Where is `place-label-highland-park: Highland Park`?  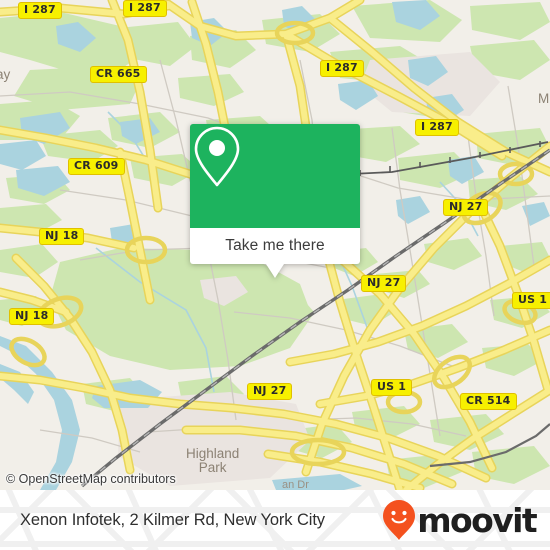
place-label-highland-park: Highland Park is located at coordinates (213, 460).